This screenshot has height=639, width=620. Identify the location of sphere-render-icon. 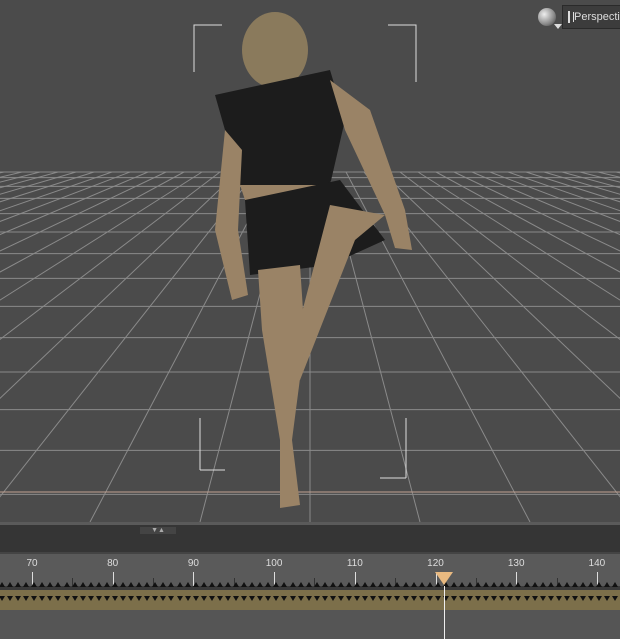
(550, 18).